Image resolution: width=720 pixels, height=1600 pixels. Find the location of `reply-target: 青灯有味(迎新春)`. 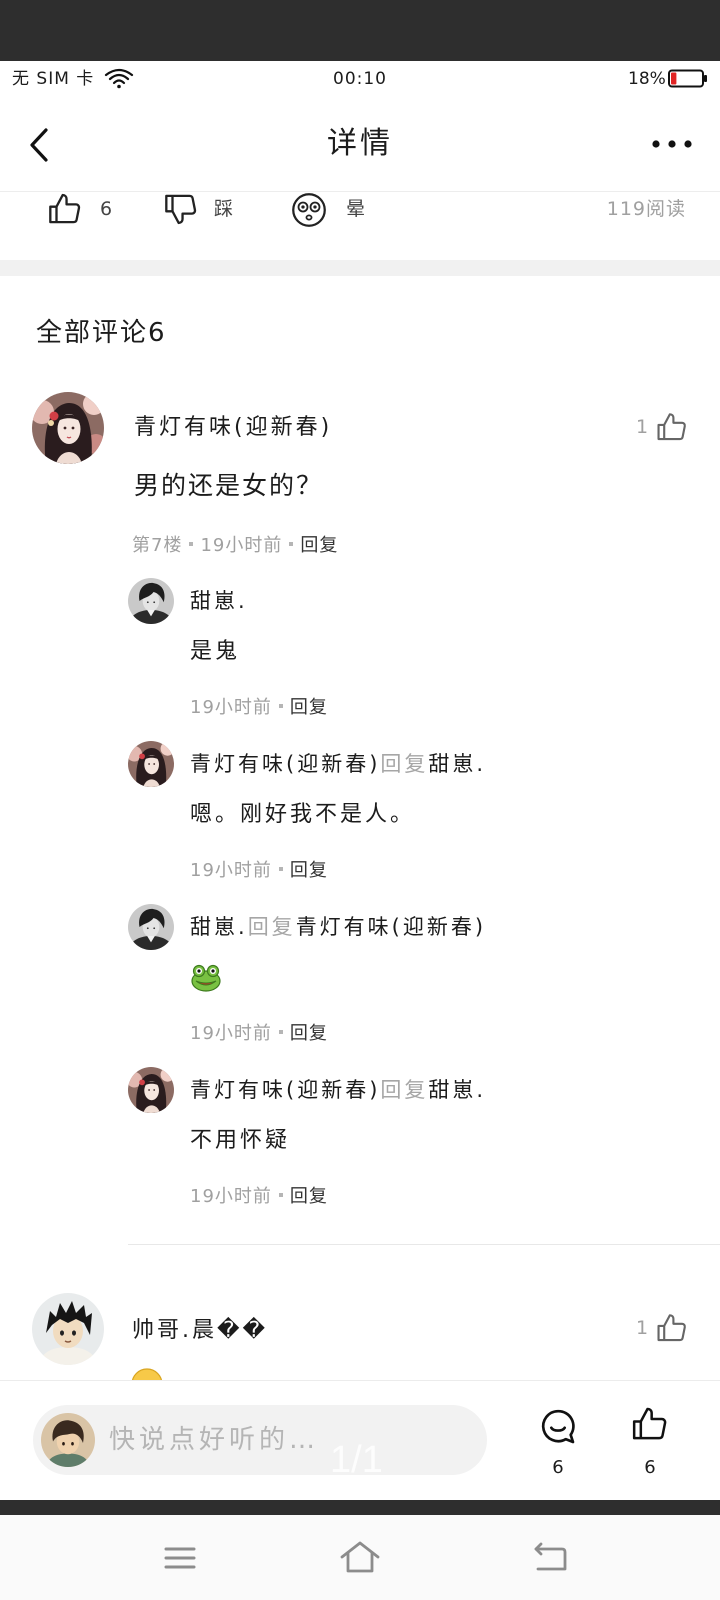

reply-target: 青灯有味(迎新春) is located at coordinates (391, 927).